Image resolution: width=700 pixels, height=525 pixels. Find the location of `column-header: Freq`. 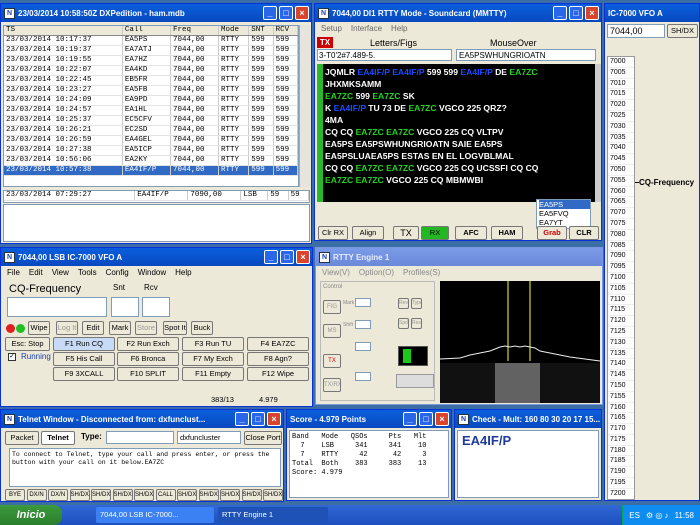

column-header: Freq is located at coordinates (194, 31).